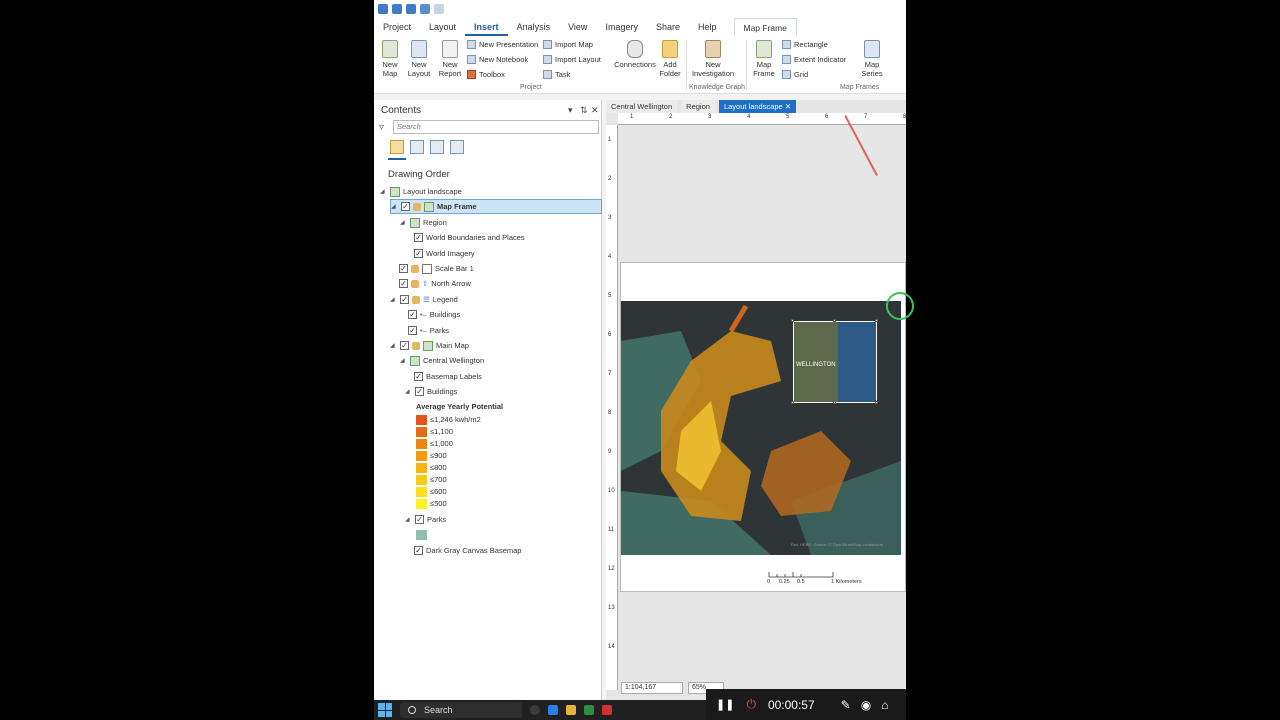  What do you see at coordinates (434, 314) in the screenshot?
I see `tree-item-legend-buildings: ✓ •– Buildings` at bounding box center [434, 314].